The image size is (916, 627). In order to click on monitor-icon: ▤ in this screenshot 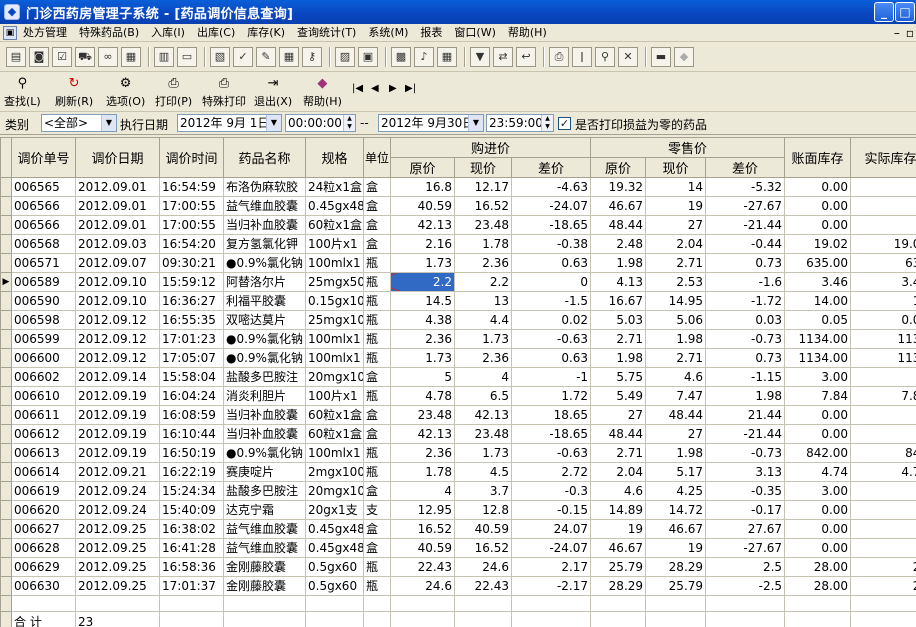, I will do `click(16, 57)`.